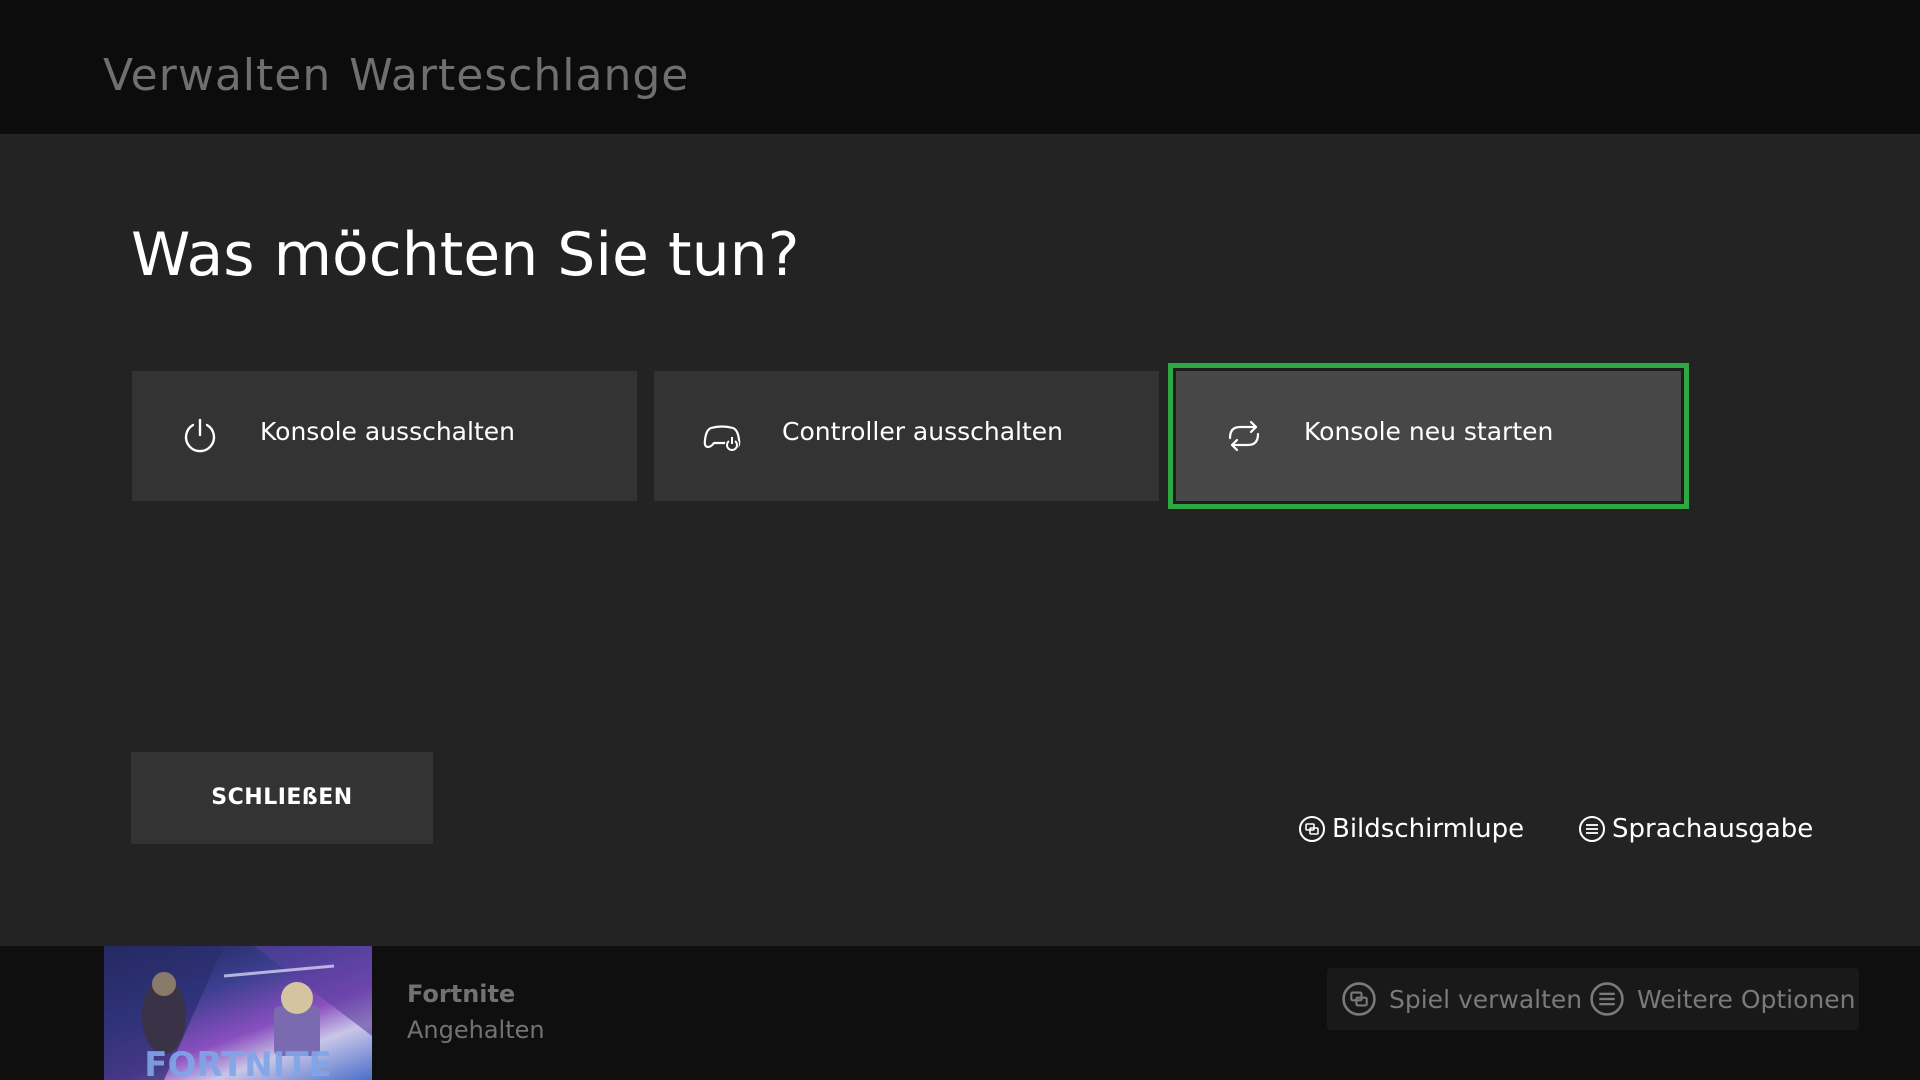 The image size is (1920, 1080). Describe the element at coordinates (960, 67) in the screenshot. I see `top-bar: Verwalten Warteschlange` at that location.